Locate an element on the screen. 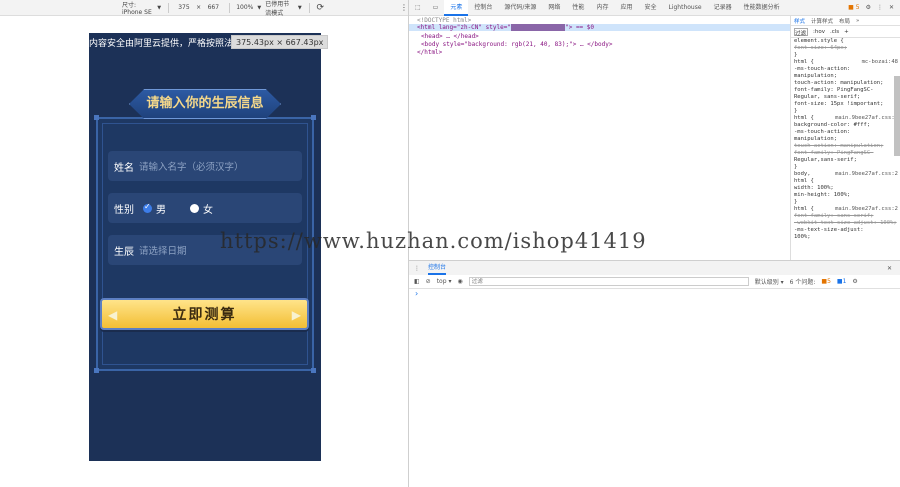 The image size is (900, 487). cls-toggle: .cls is located at coordinates (834, 32).